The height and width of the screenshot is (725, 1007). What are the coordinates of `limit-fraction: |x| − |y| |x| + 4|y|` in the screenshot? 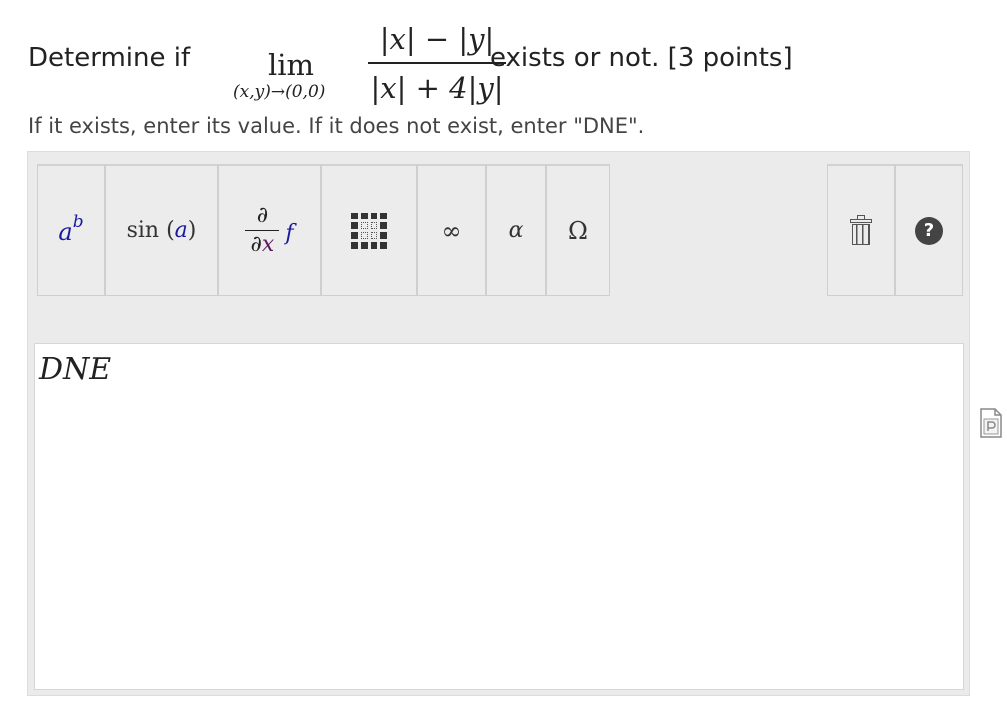 It's located at (437, 63).